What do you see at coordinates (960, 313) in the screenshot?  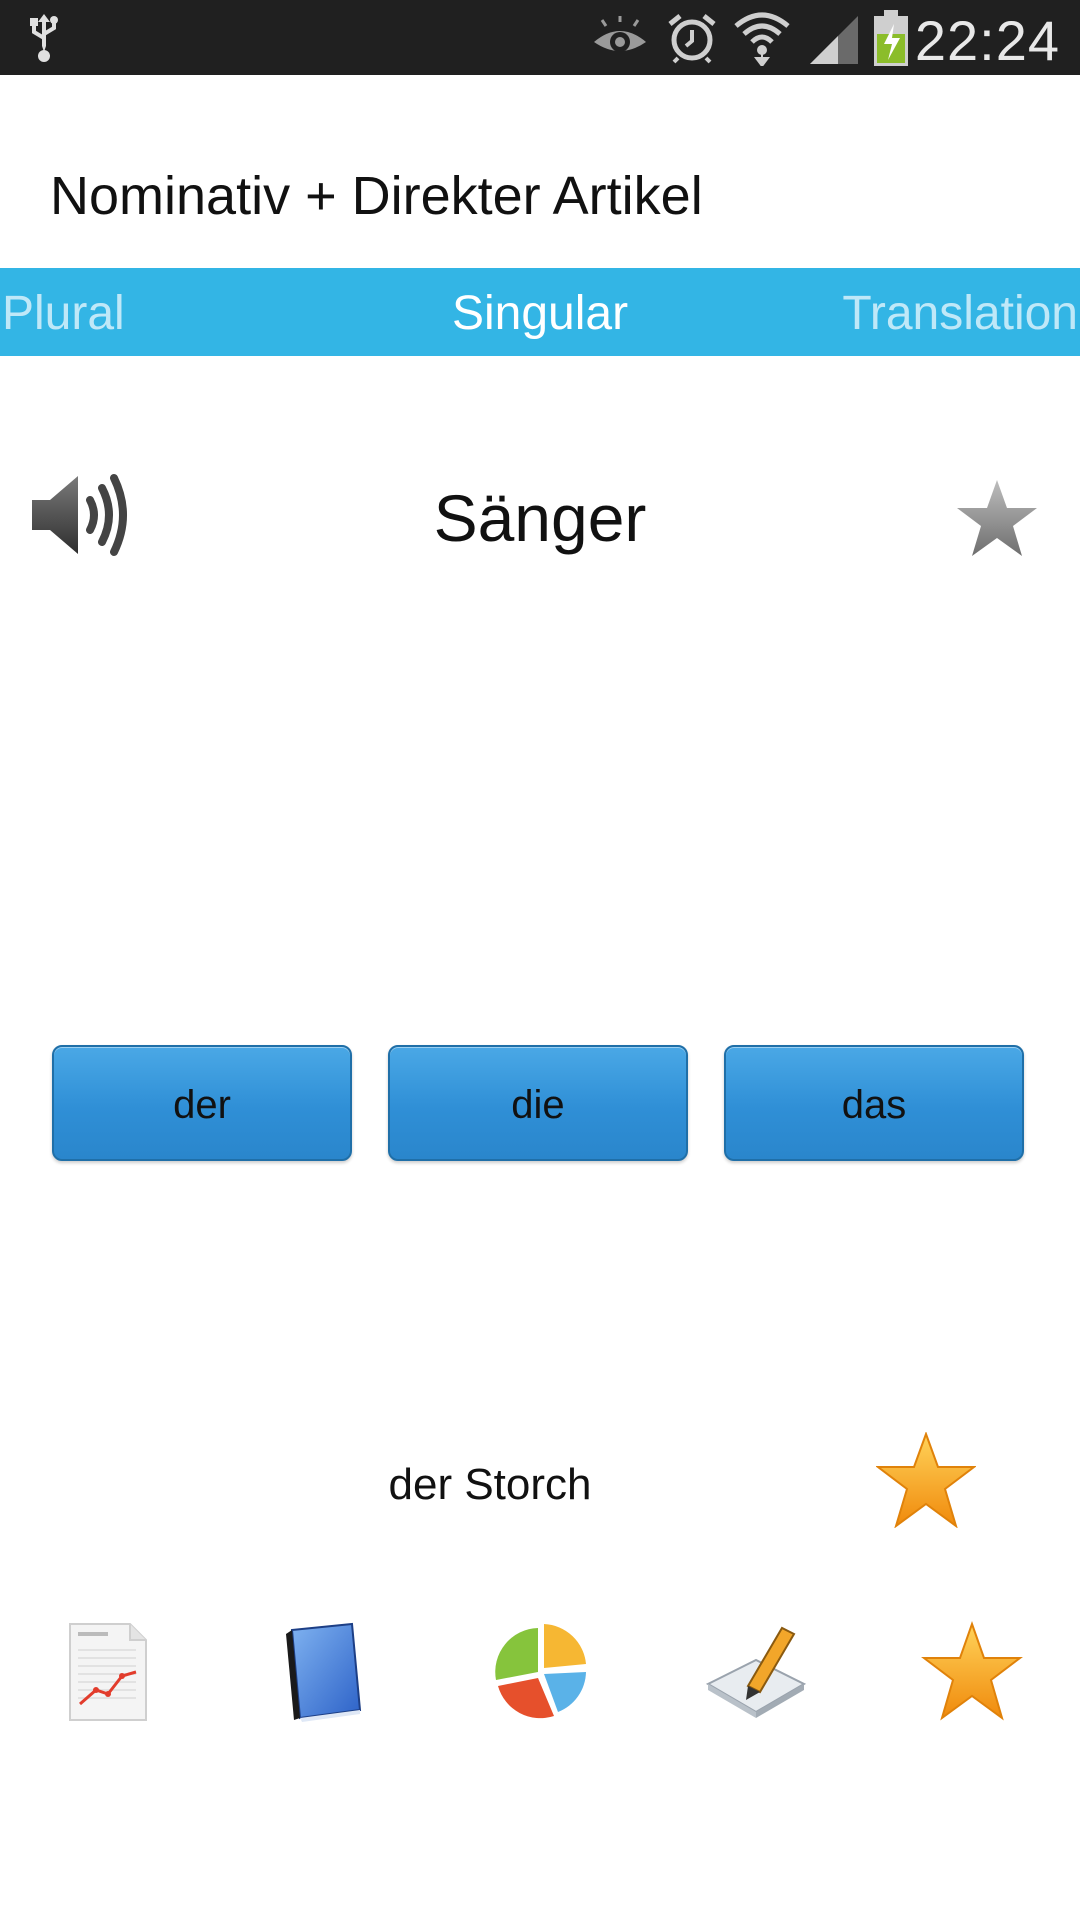 I see `tab-translation: Translation` at bounding box center [960, 313].